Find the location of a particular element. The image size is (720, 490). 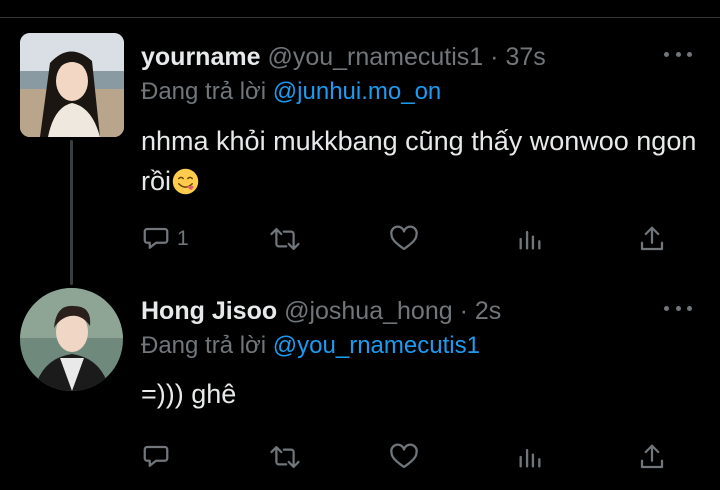

thread-connector-line is located at coordinates (71, 212).